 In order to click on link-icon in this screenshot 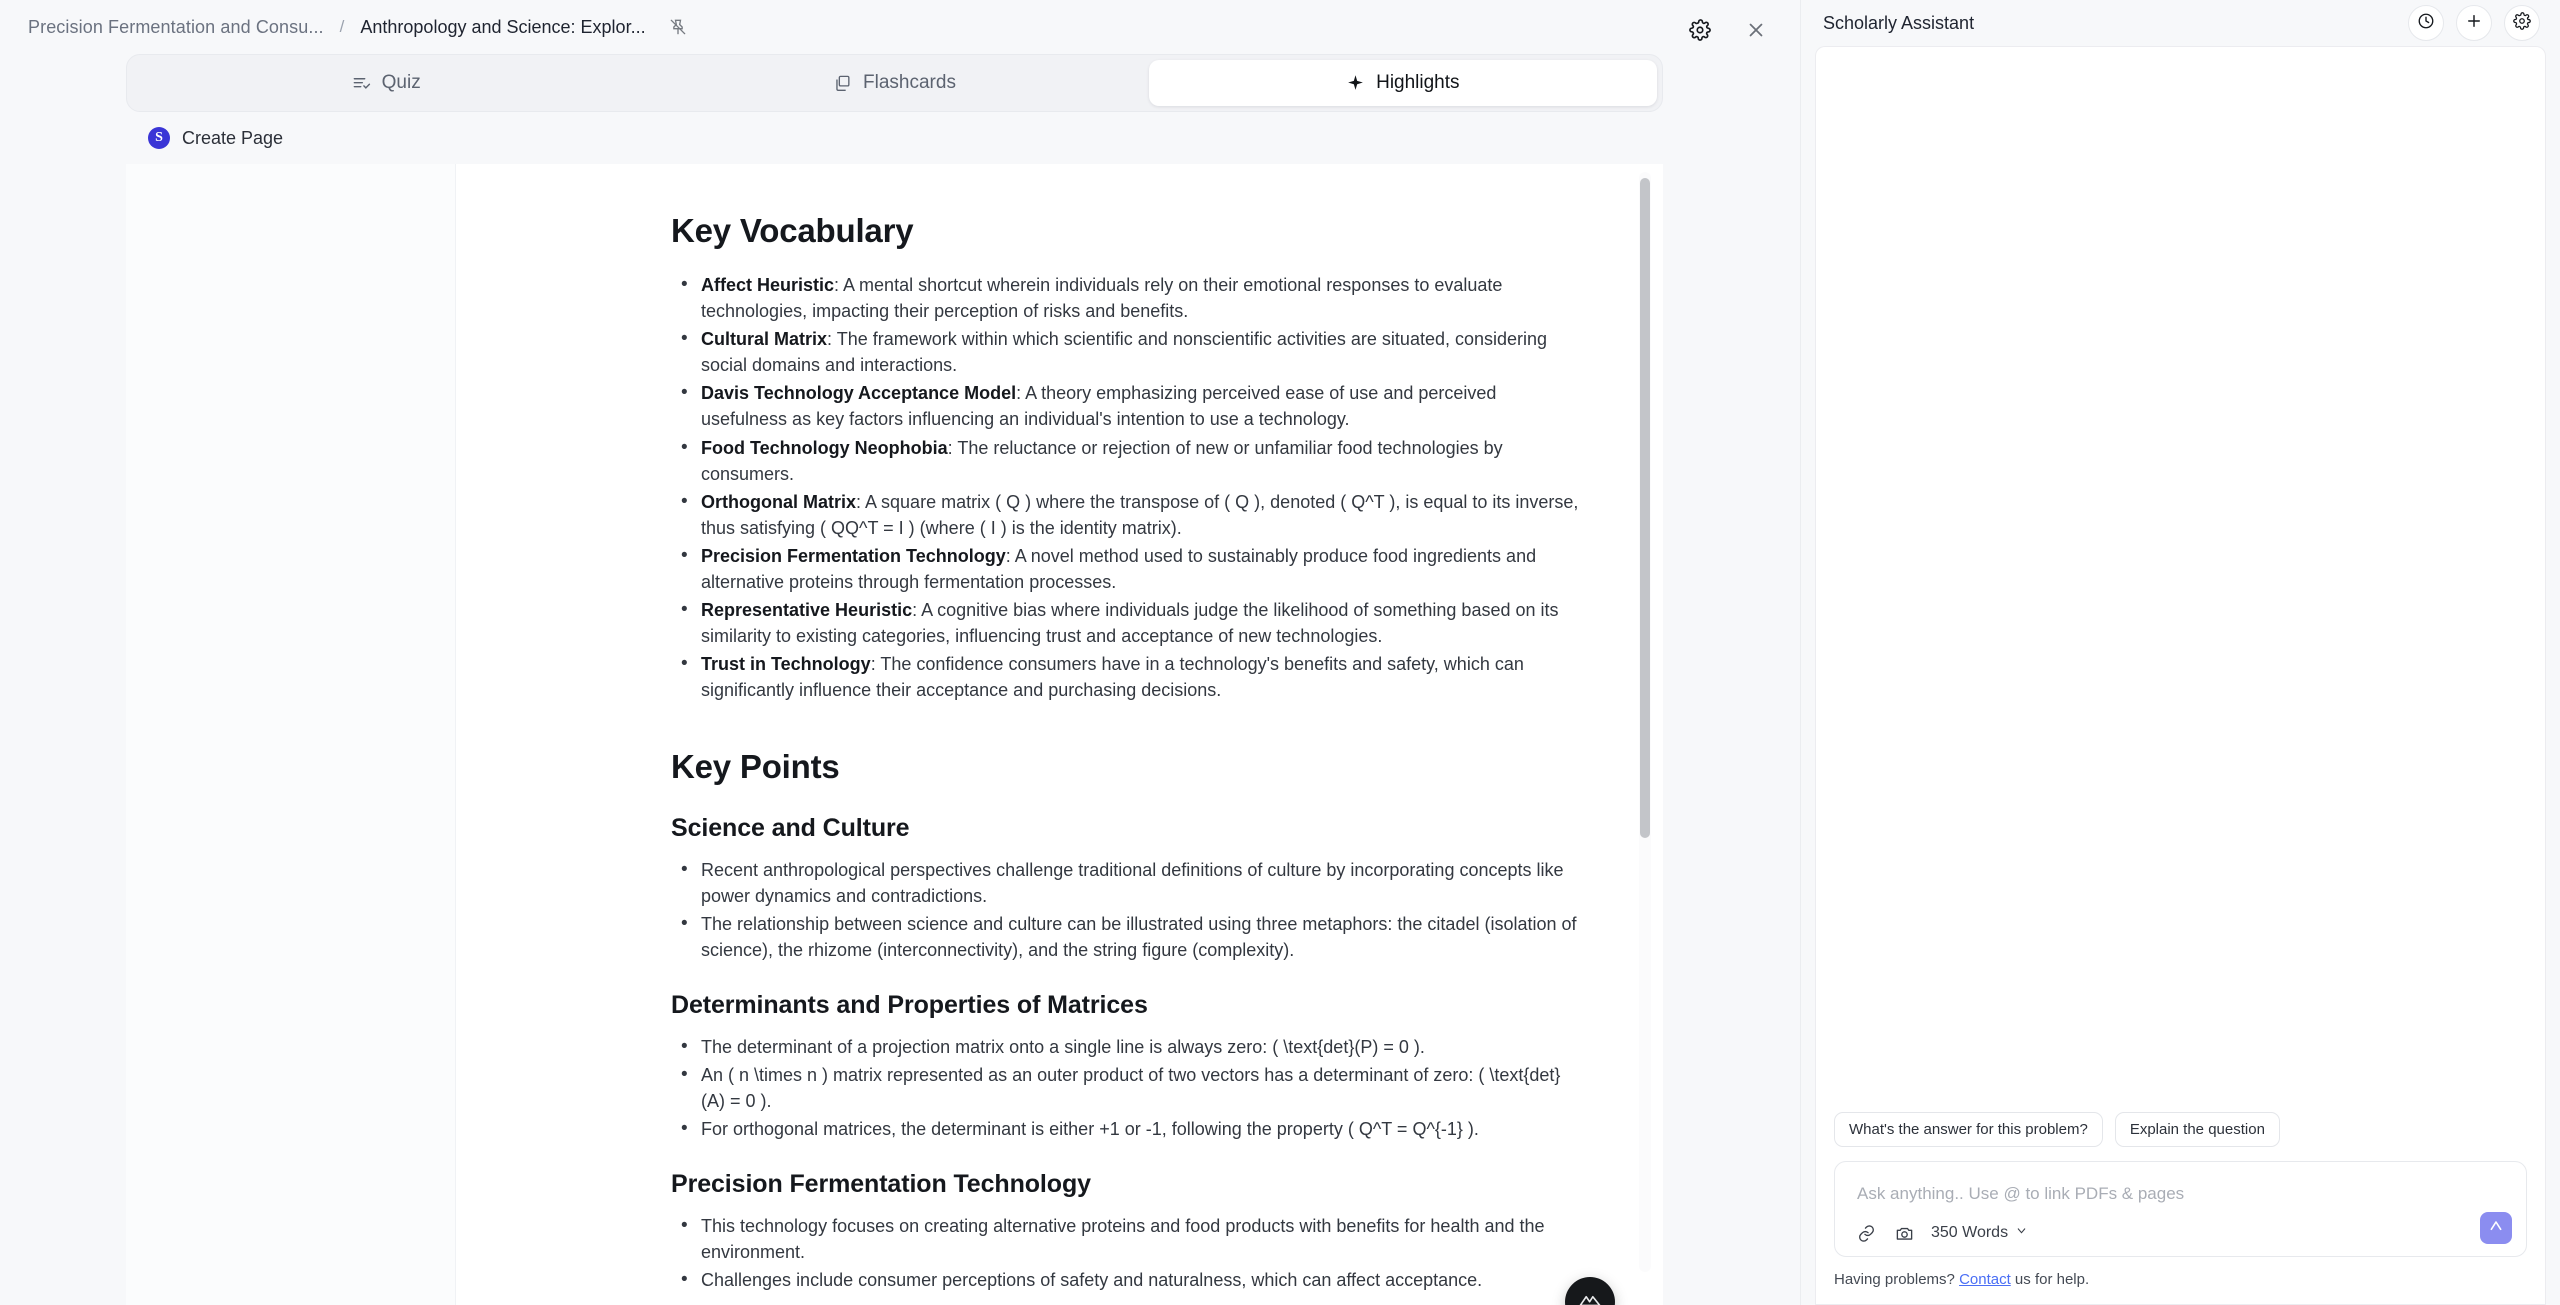, I will do `click(1866, 1233)`.